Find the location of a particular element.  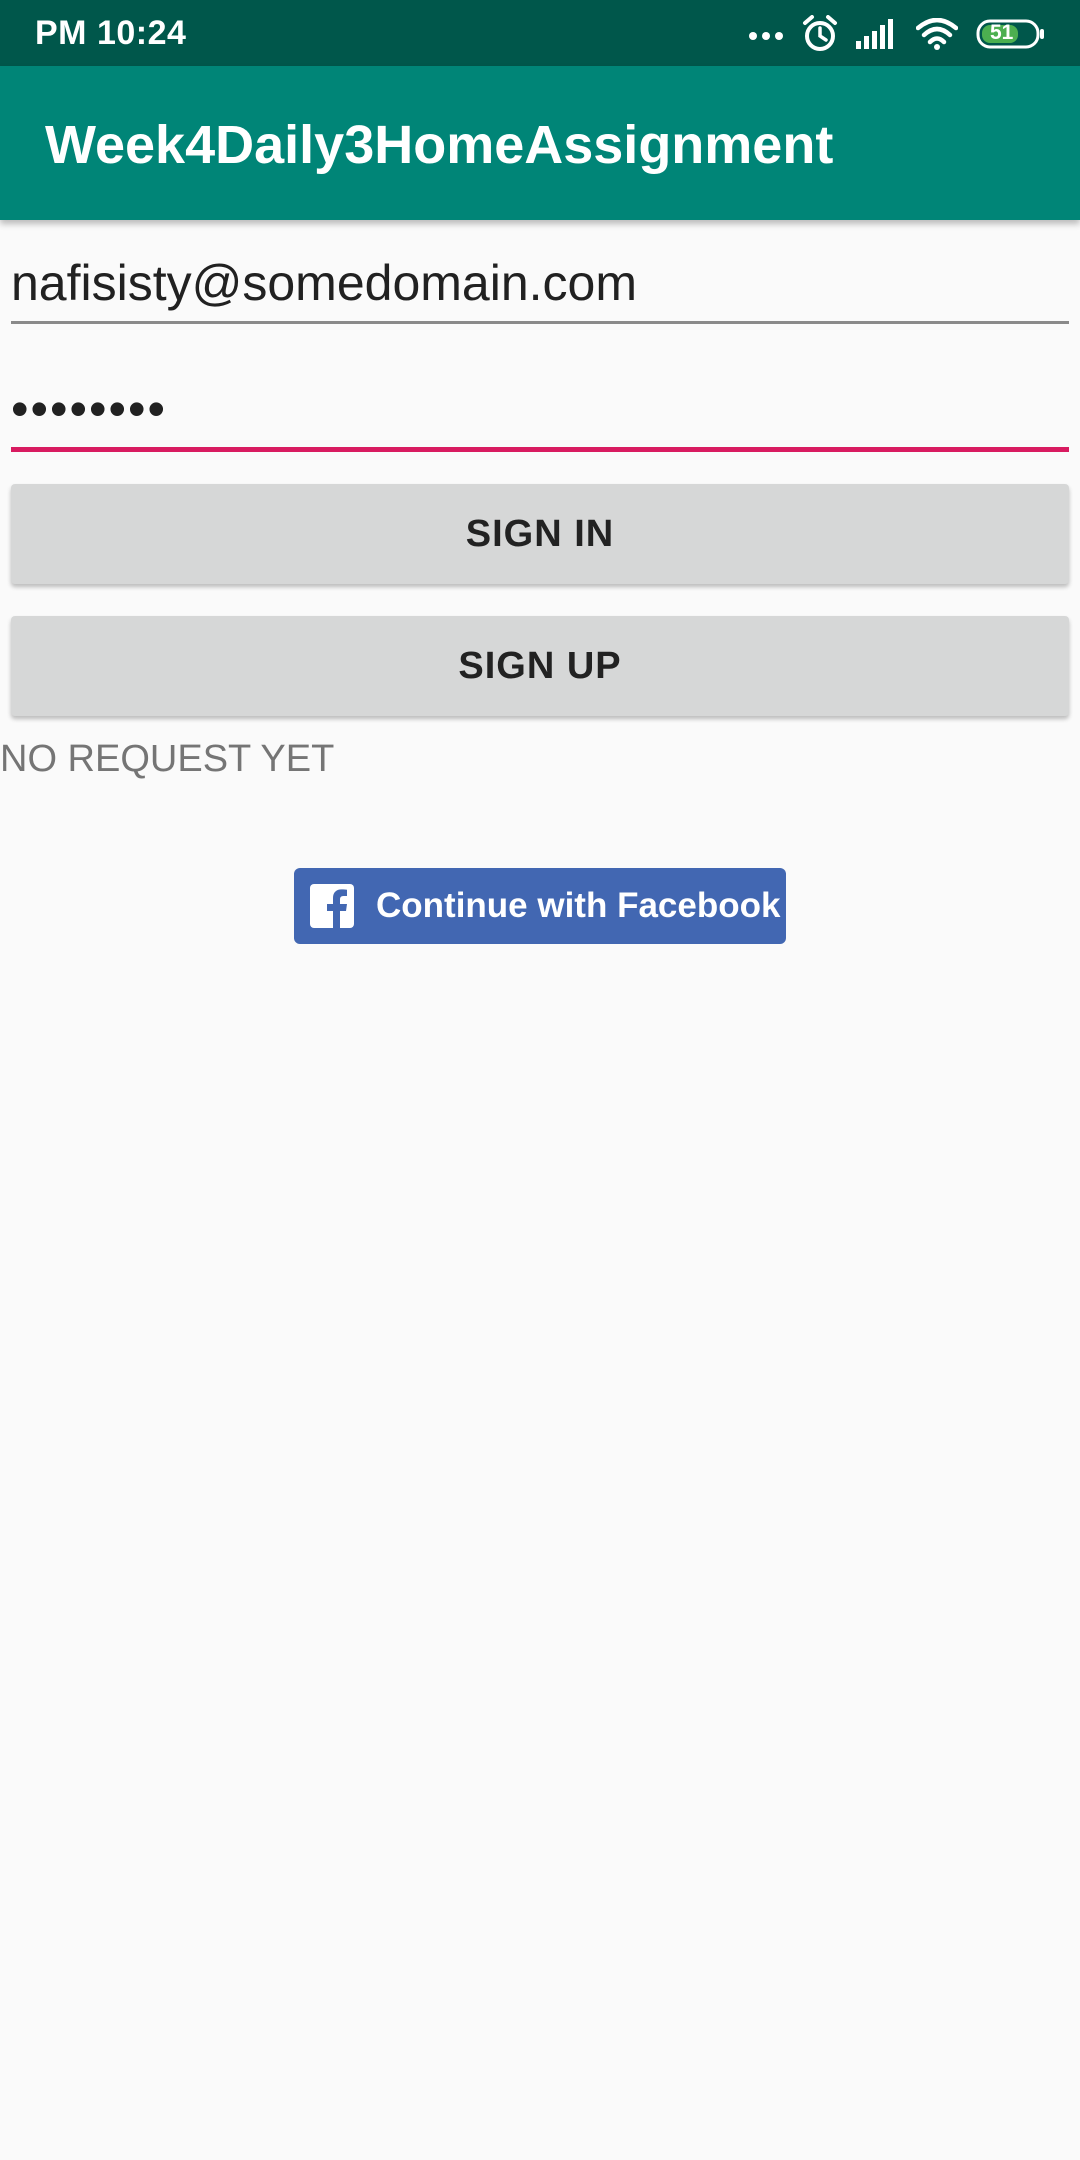

sign-up-button: SIGN UP is located at coordinates (540, 666).